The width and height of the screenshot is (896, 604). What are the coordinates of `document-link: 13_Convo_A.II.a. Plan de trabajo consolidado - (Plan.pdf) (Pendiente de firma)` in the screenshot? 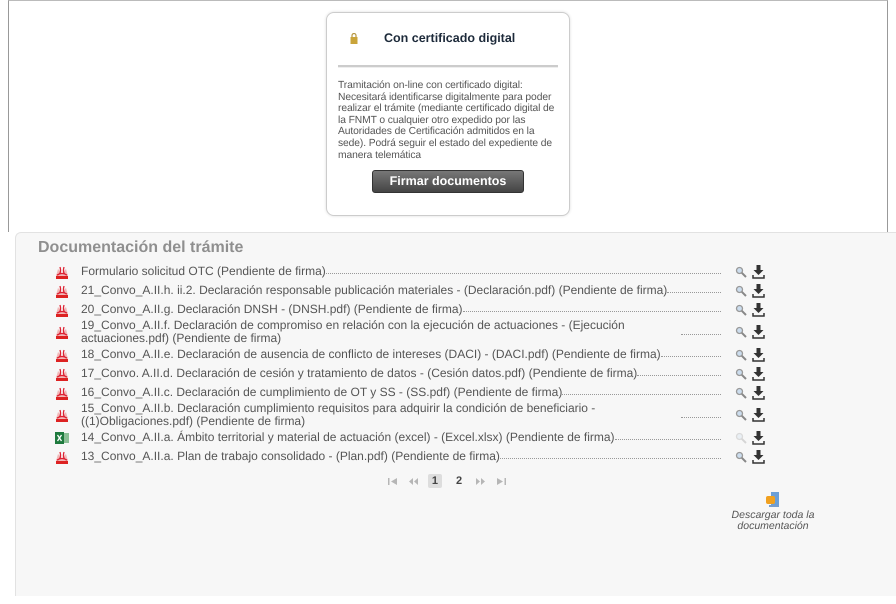 It's located at (290, 456).